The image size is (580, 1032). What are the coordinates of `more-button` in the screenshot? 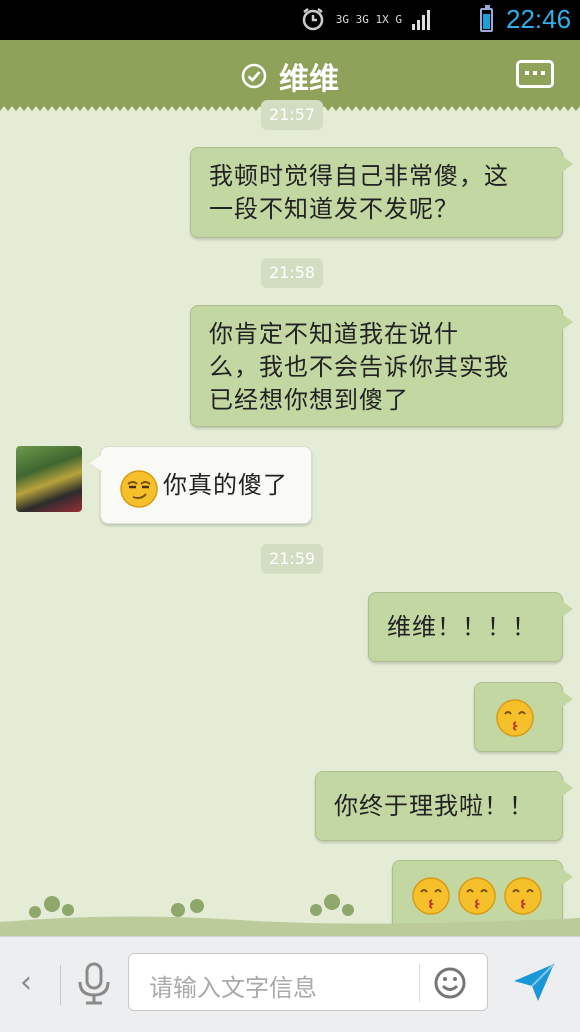 It's located at (535, 74).